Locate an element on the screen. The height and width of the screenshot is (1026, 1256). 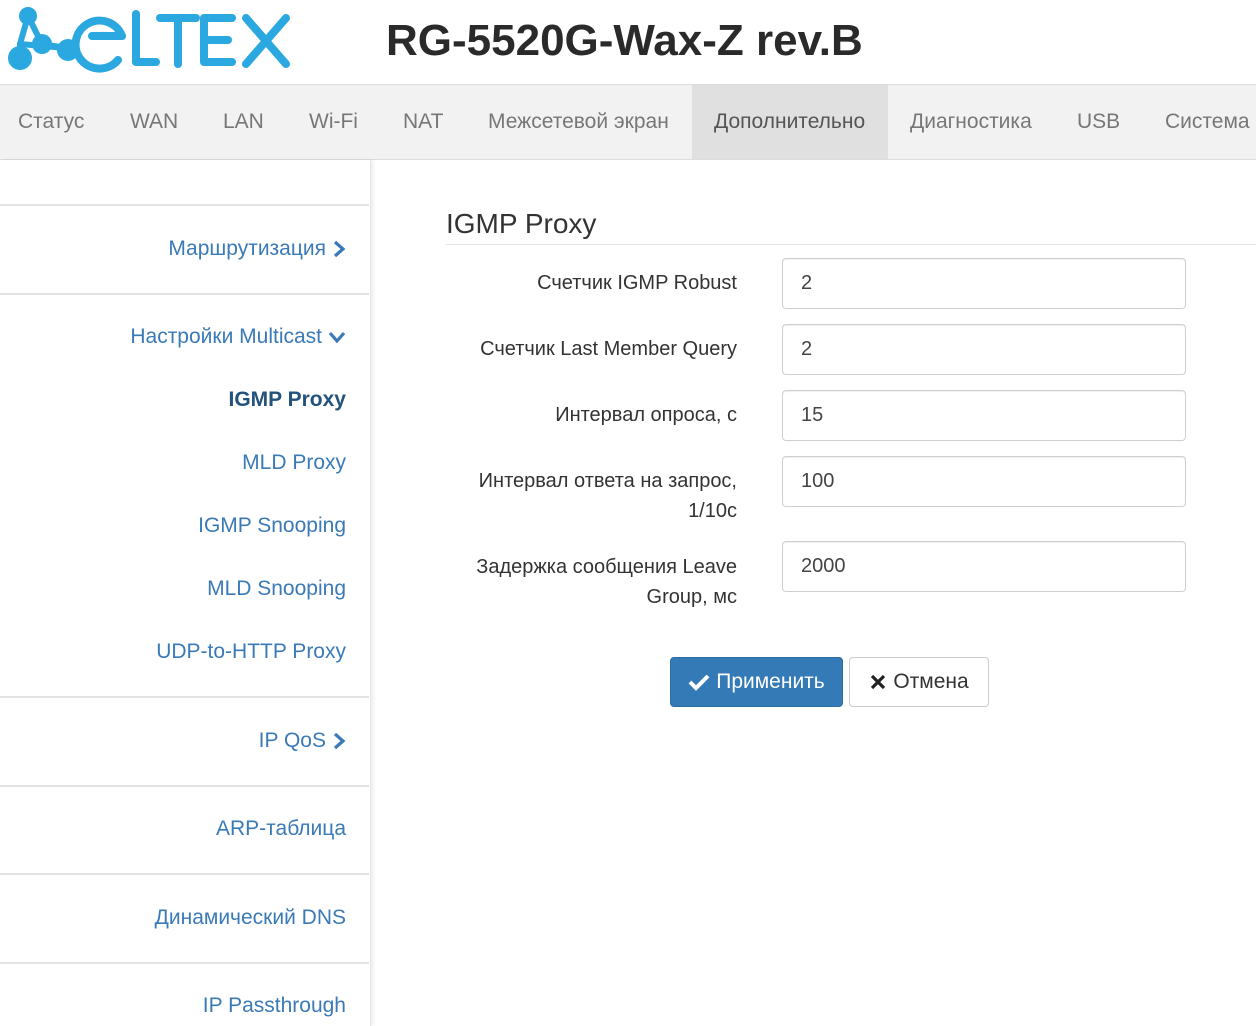
sidebar-item-label: Настройки Multicast is located at coordinates (226, 336).